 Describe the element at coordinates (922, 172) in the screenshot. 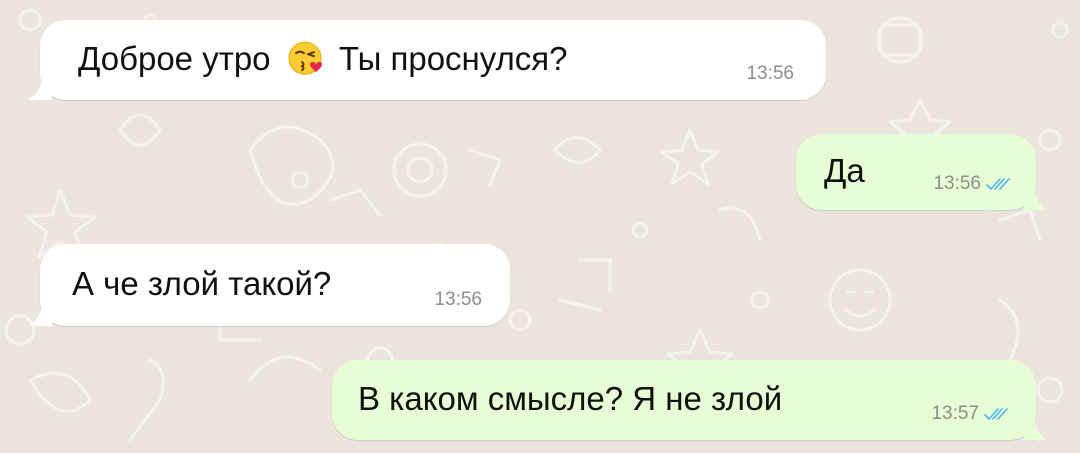

I see `message-bubble-outgoing: Да 13:56` at that location.